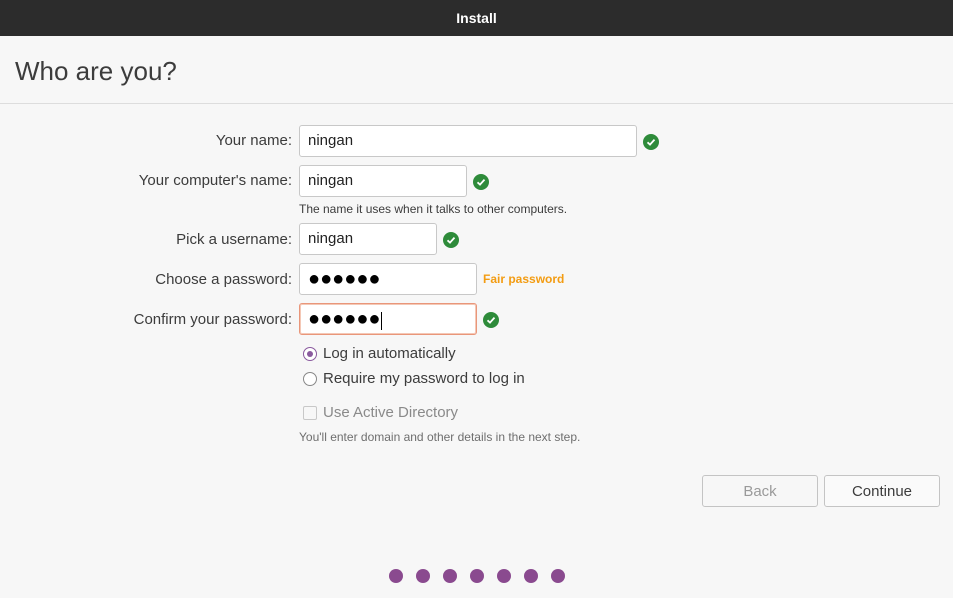  What do you see at coordinates (310, 378) in the screenshot?
I see `require-password-radio` at bounding box center [310, 378].